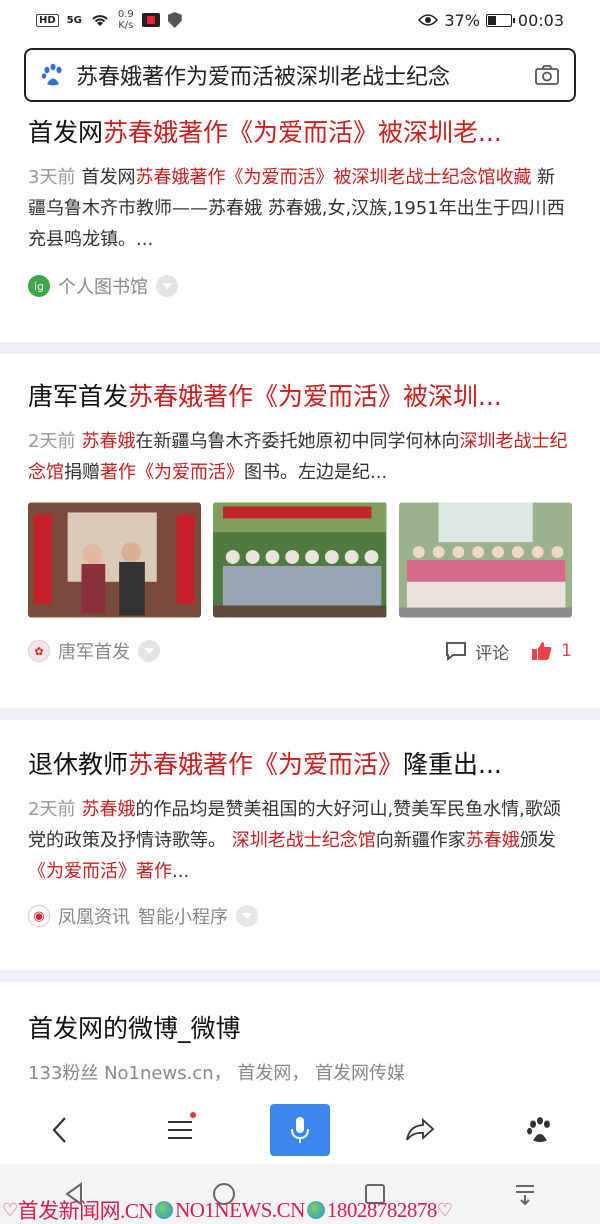  I want to click on share-button, so click(420, 1130).